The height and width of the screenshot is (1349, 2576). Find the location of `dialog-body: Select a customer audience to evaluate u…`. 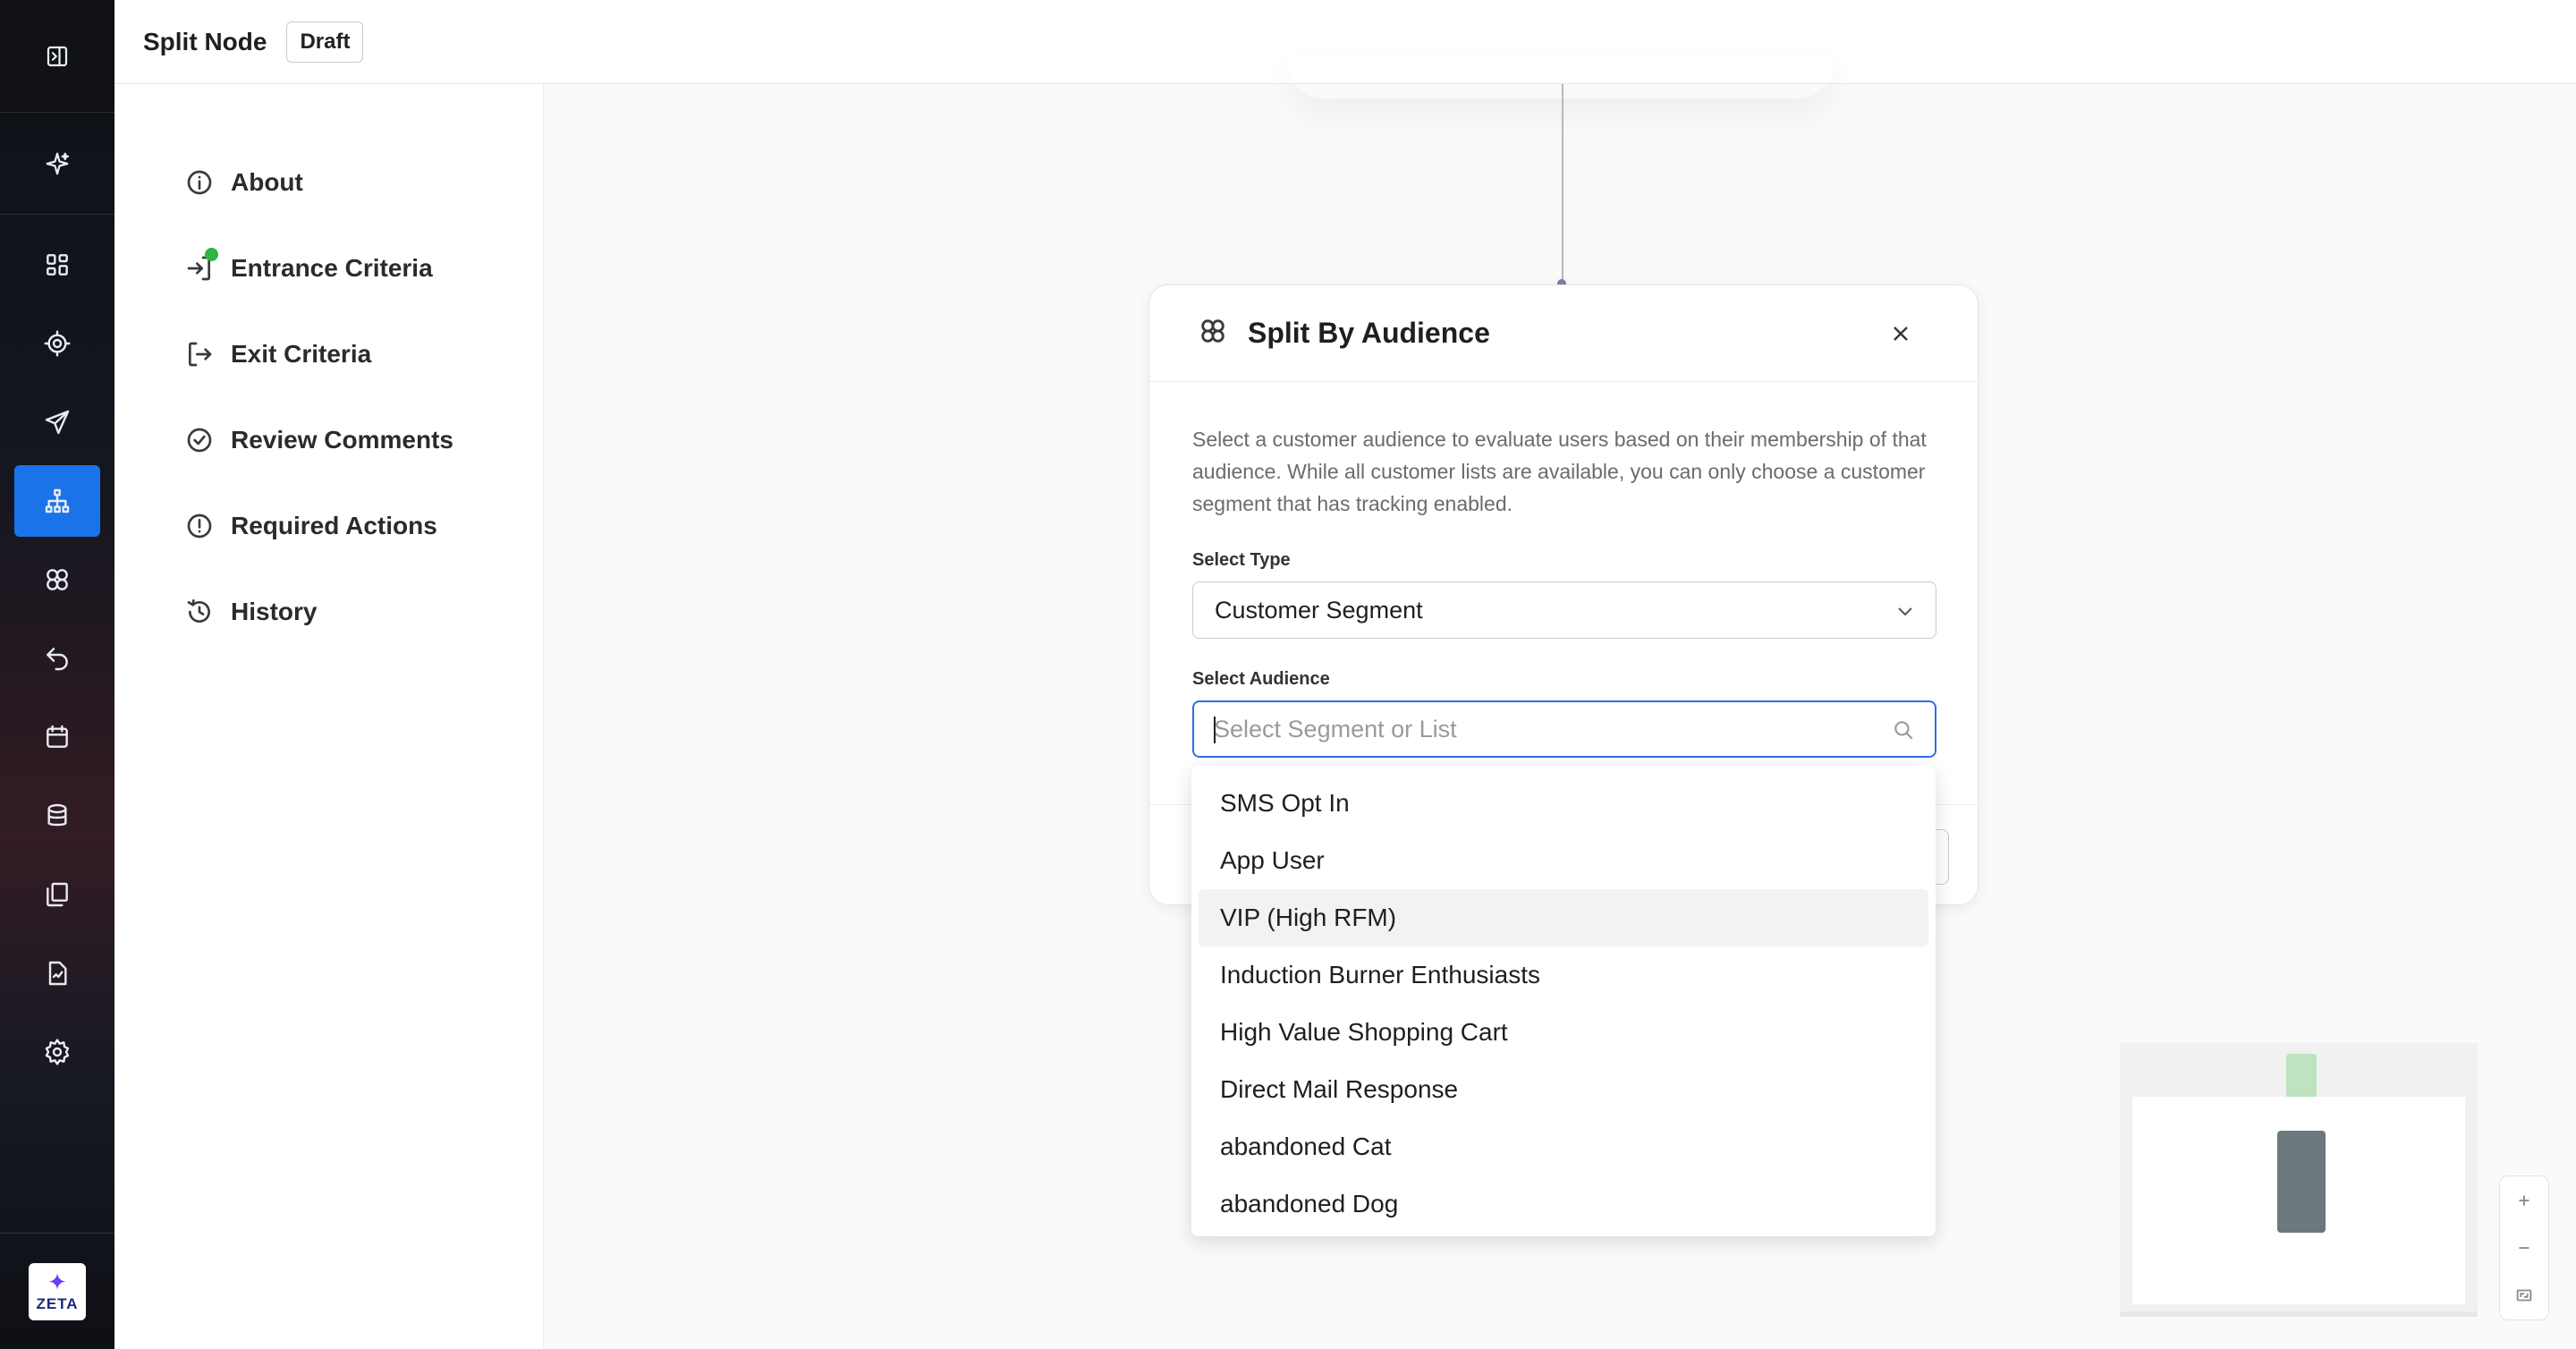

dialog-body: Select a customer audience to evaluate u… is located at coordinates (1563, 570).